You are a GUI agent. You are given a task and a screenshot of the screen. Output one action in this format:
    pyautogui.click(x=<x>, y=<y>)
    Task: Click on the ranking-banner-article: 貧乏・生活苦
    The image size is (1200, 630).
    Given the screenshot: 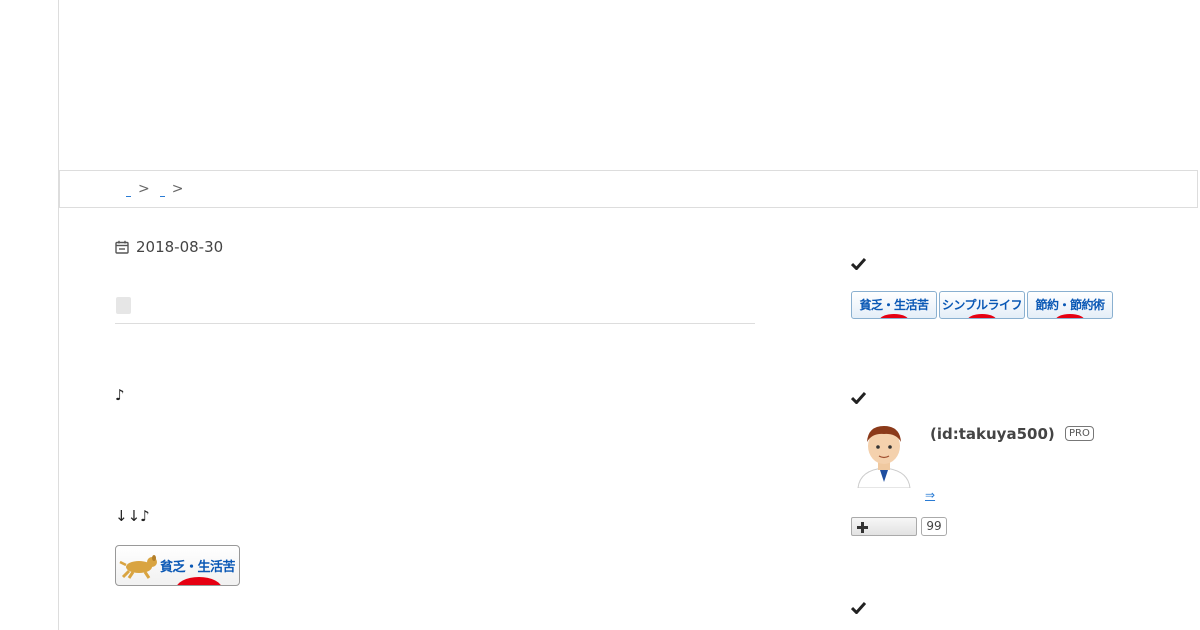 What is the action you would take?
    pyautogui.click(x=177, y=565)
    